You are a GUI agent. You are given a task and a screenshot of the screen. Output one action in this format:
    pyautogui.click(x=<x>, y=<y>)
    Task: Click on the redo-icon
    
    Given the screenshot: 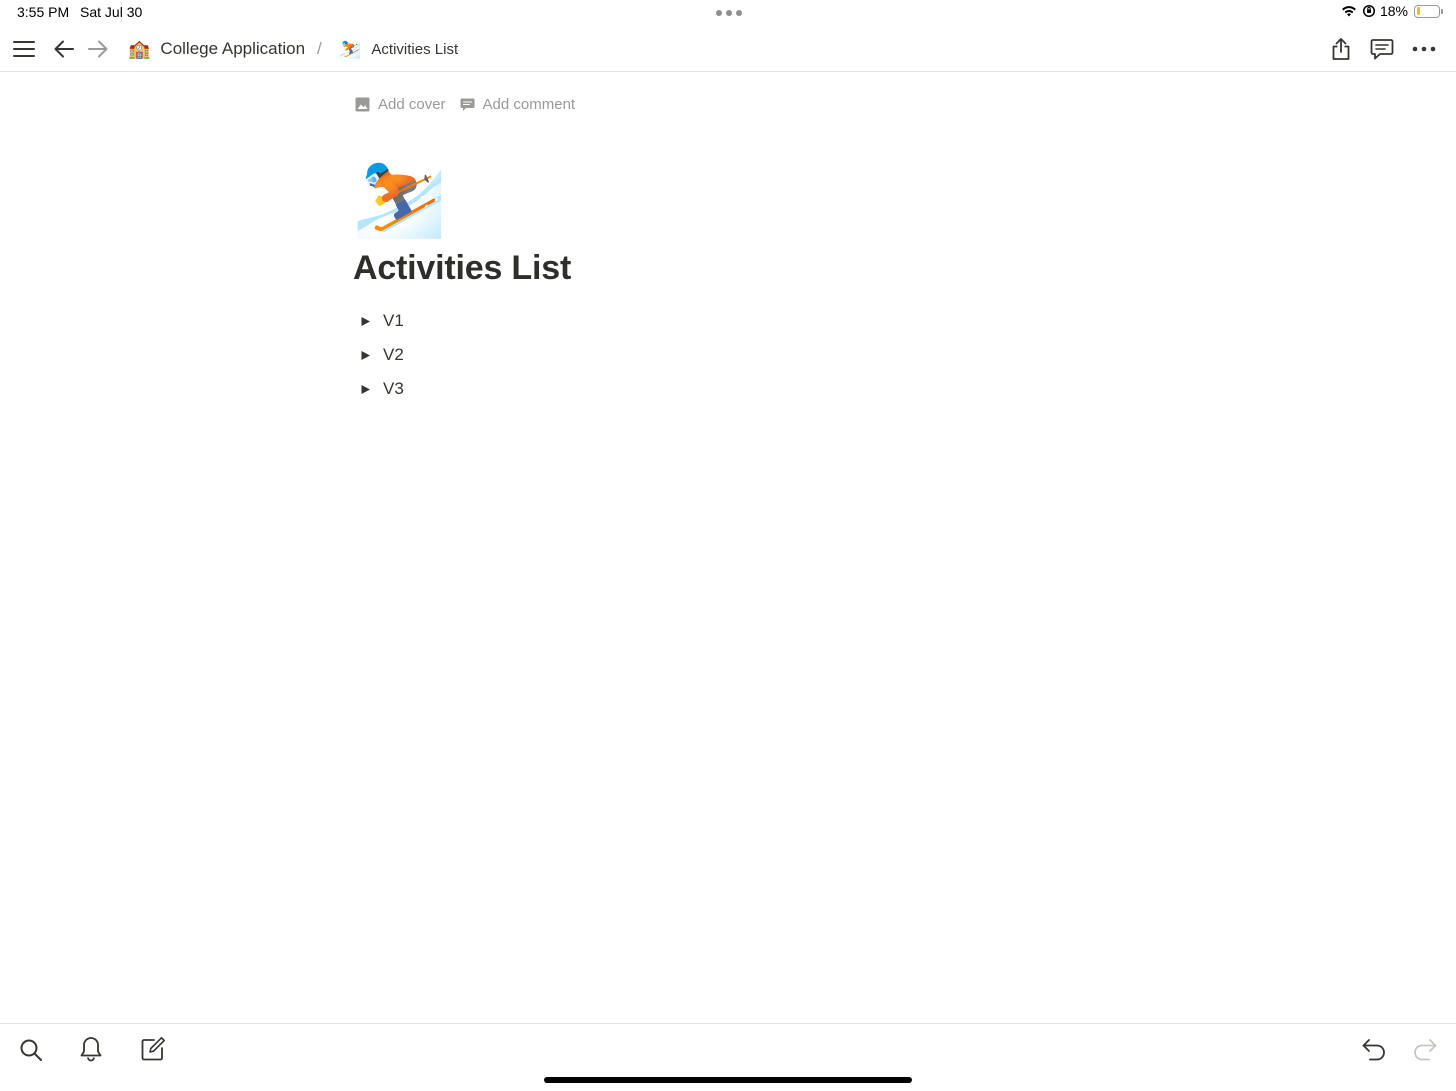 What is the action you would take?
    pyautogui.click(x=1425, y=1049)
    